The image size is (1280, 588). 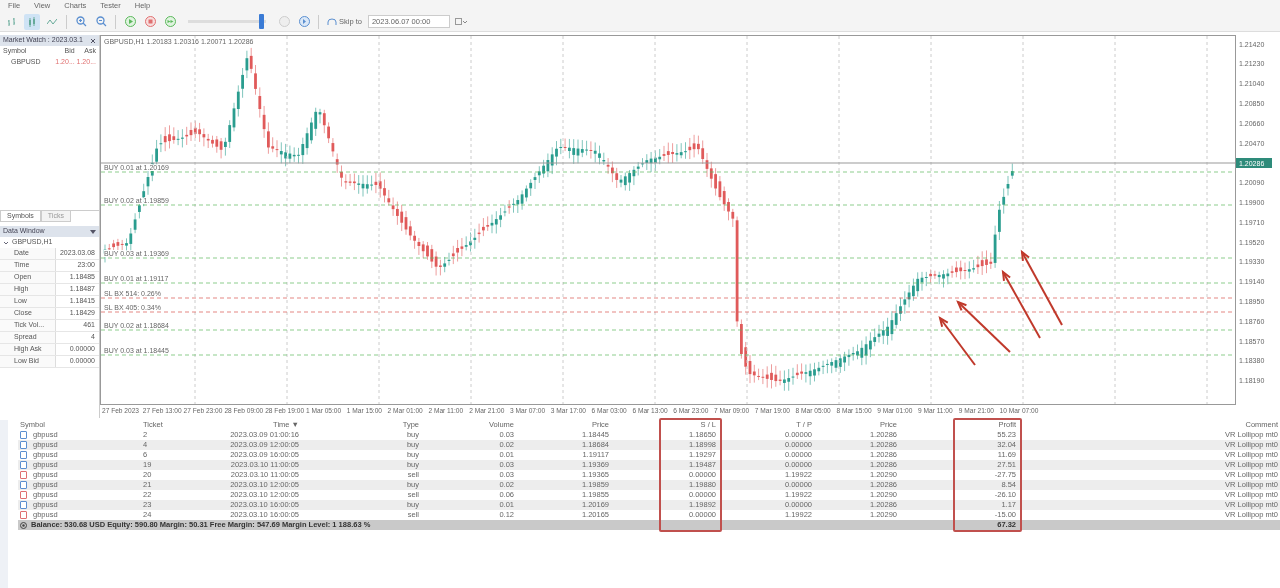 What do you see at coordinates (93, 40) in the screenshot?
I see `close-icon` at bounding box center [93, 40].